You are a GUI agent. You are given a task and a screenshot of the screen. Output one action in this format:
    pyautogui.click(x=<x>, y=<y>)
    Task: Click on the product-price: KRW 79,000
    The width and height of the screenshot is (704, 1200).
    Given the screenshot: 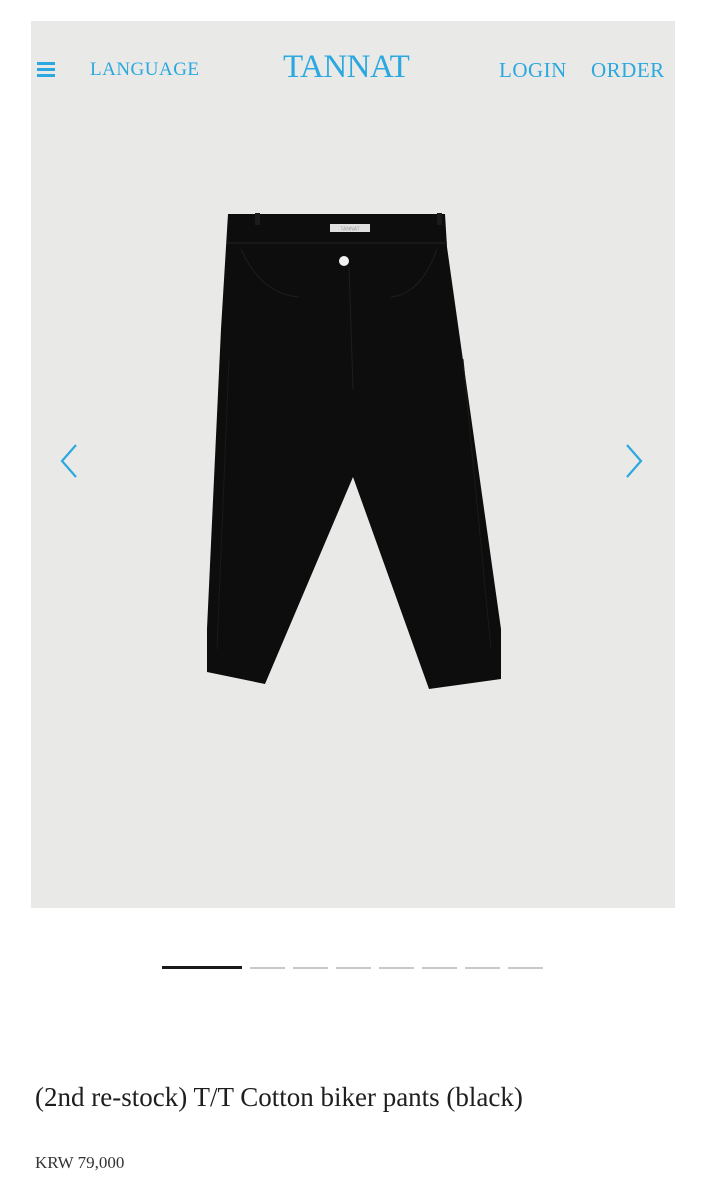 What is the action you would take?
    pyautogui.click(x=80, y=1162)
    